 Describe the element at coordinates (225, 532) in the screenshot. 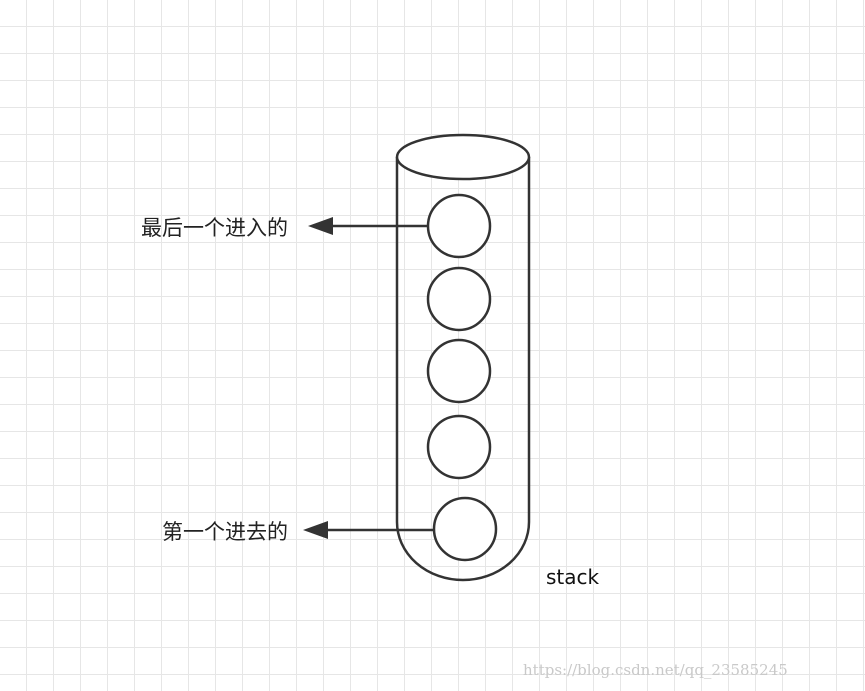

I see `label-first-in: 第一个进去的` at that location.